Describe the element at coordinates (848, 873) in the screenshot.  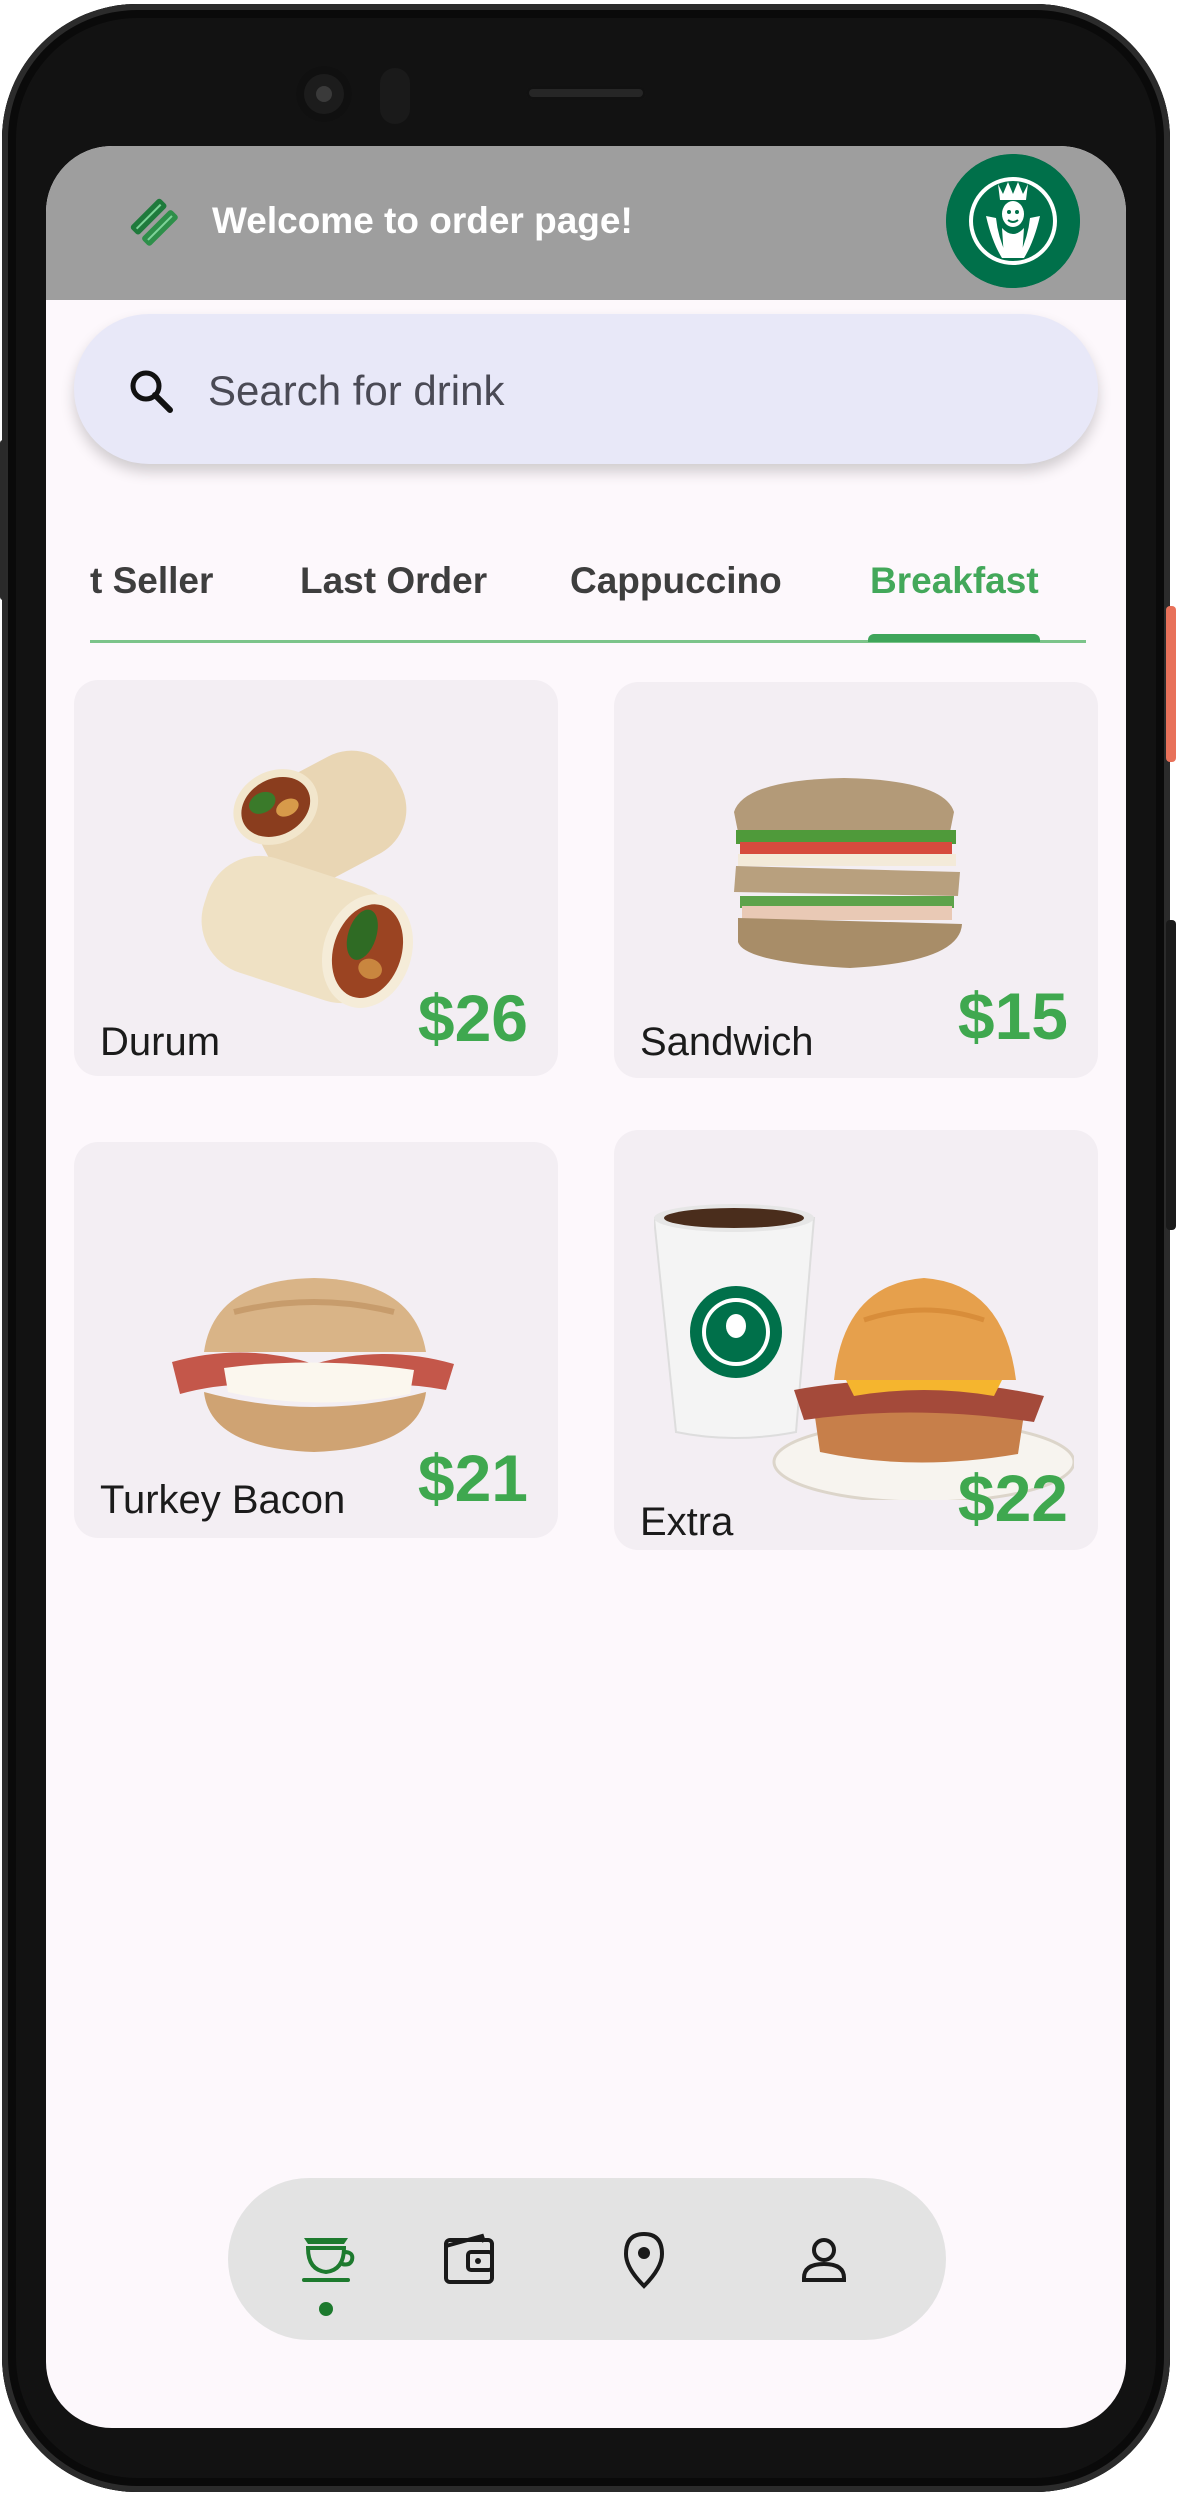
I see `sandwich-image` at that location.